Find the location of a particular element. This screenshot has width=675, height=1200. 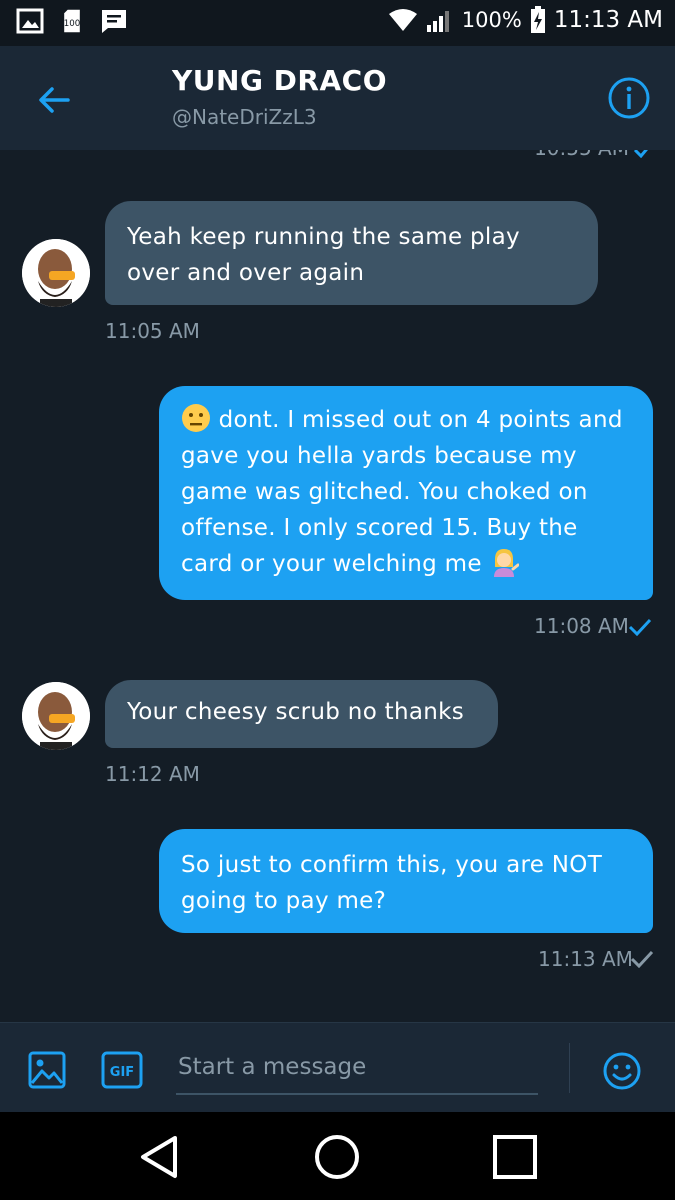

gif-icon: GIF is located at coordinates (122, 1070).